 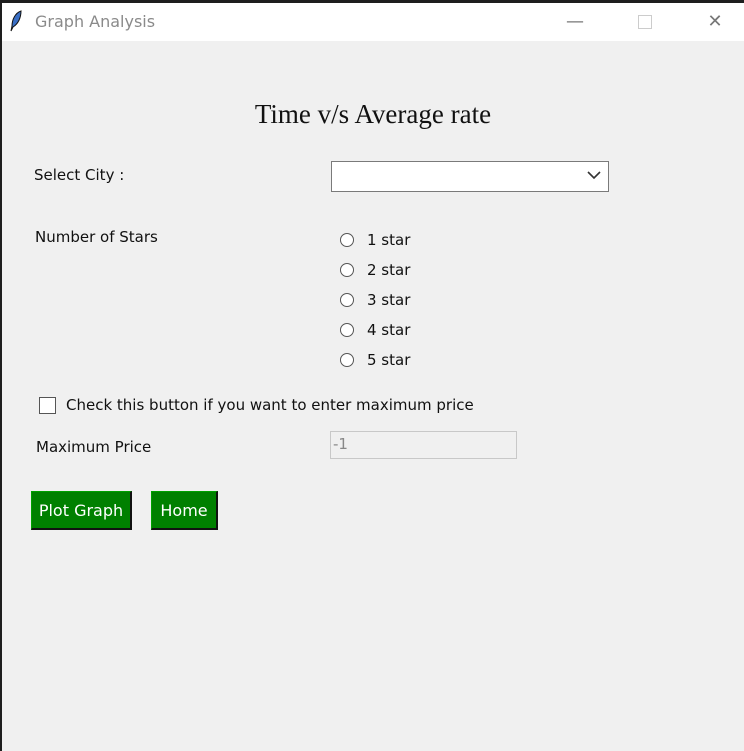 I want to click on radio-4-star: 4 star, so click(x=375, y=330).